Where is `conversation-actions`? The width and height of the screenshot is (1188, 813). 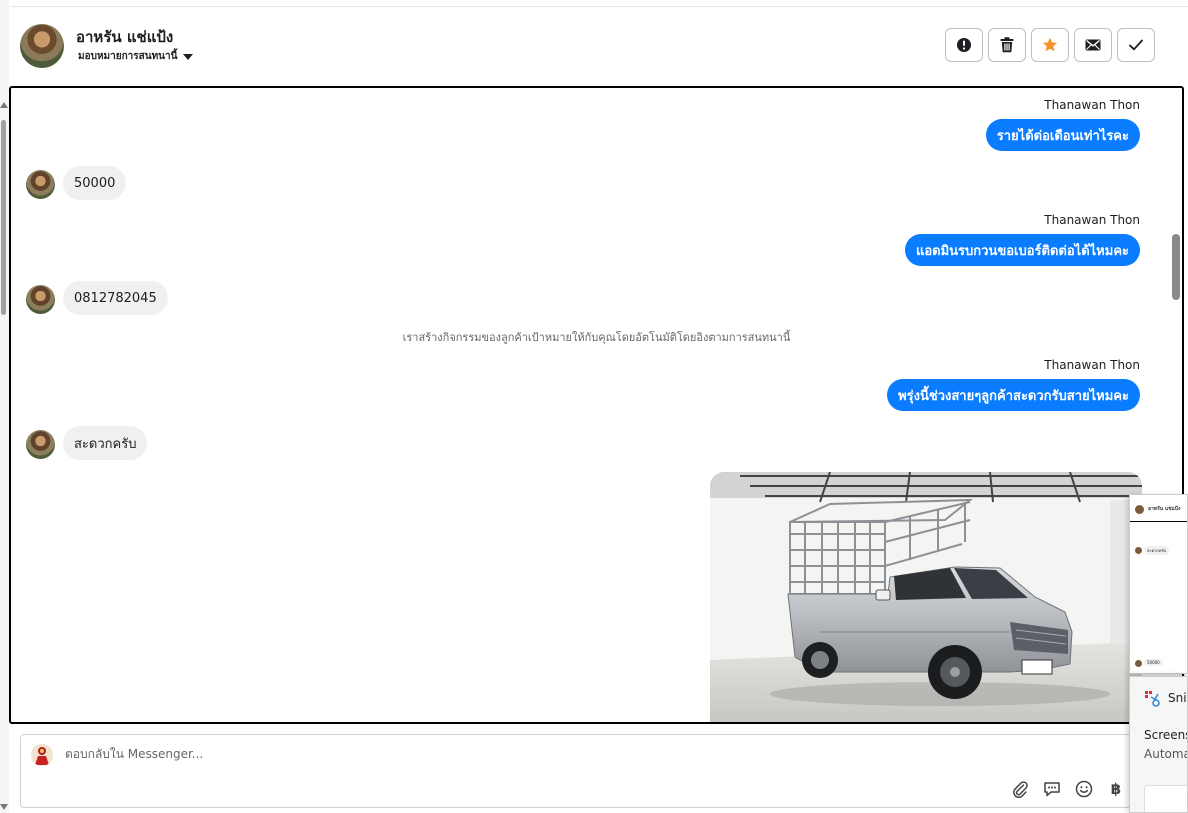
conversation-actions is located at coordinates (1050, 45).